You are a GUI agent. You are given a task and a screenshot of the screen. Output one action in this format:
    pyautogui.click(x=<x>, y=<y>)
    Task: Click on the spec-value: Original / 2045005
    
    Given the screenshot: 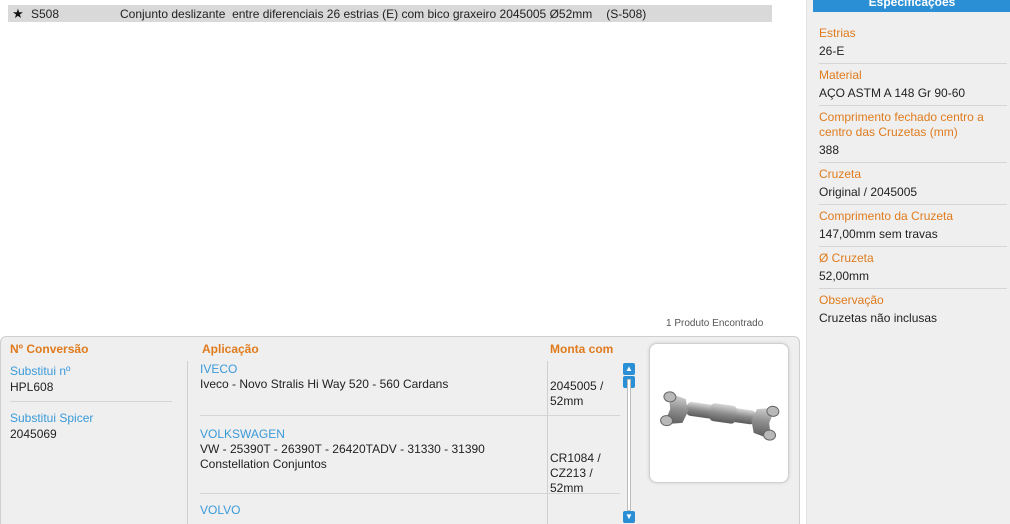 What is the action you would take?
    pyautogui.click(x=868, y=192)
    